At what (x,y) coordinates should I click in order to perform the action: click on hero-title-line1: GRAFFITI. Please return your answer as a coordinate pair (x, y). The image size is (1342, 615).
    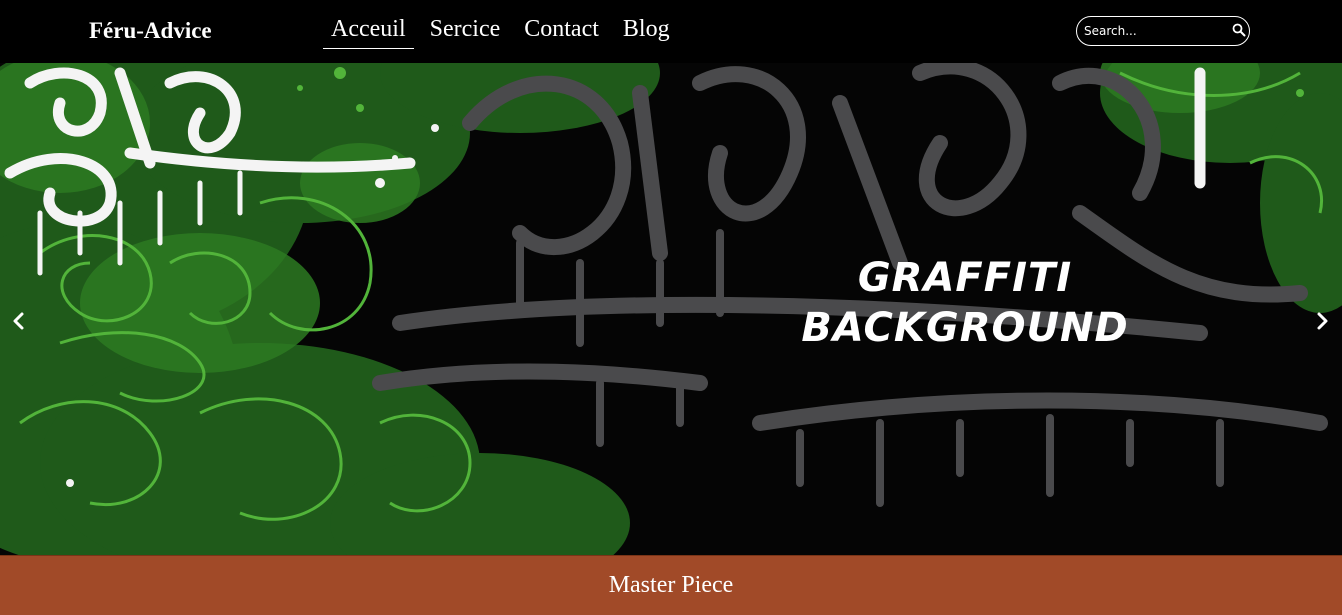
    Looking at the image, I should click on (965, 278).